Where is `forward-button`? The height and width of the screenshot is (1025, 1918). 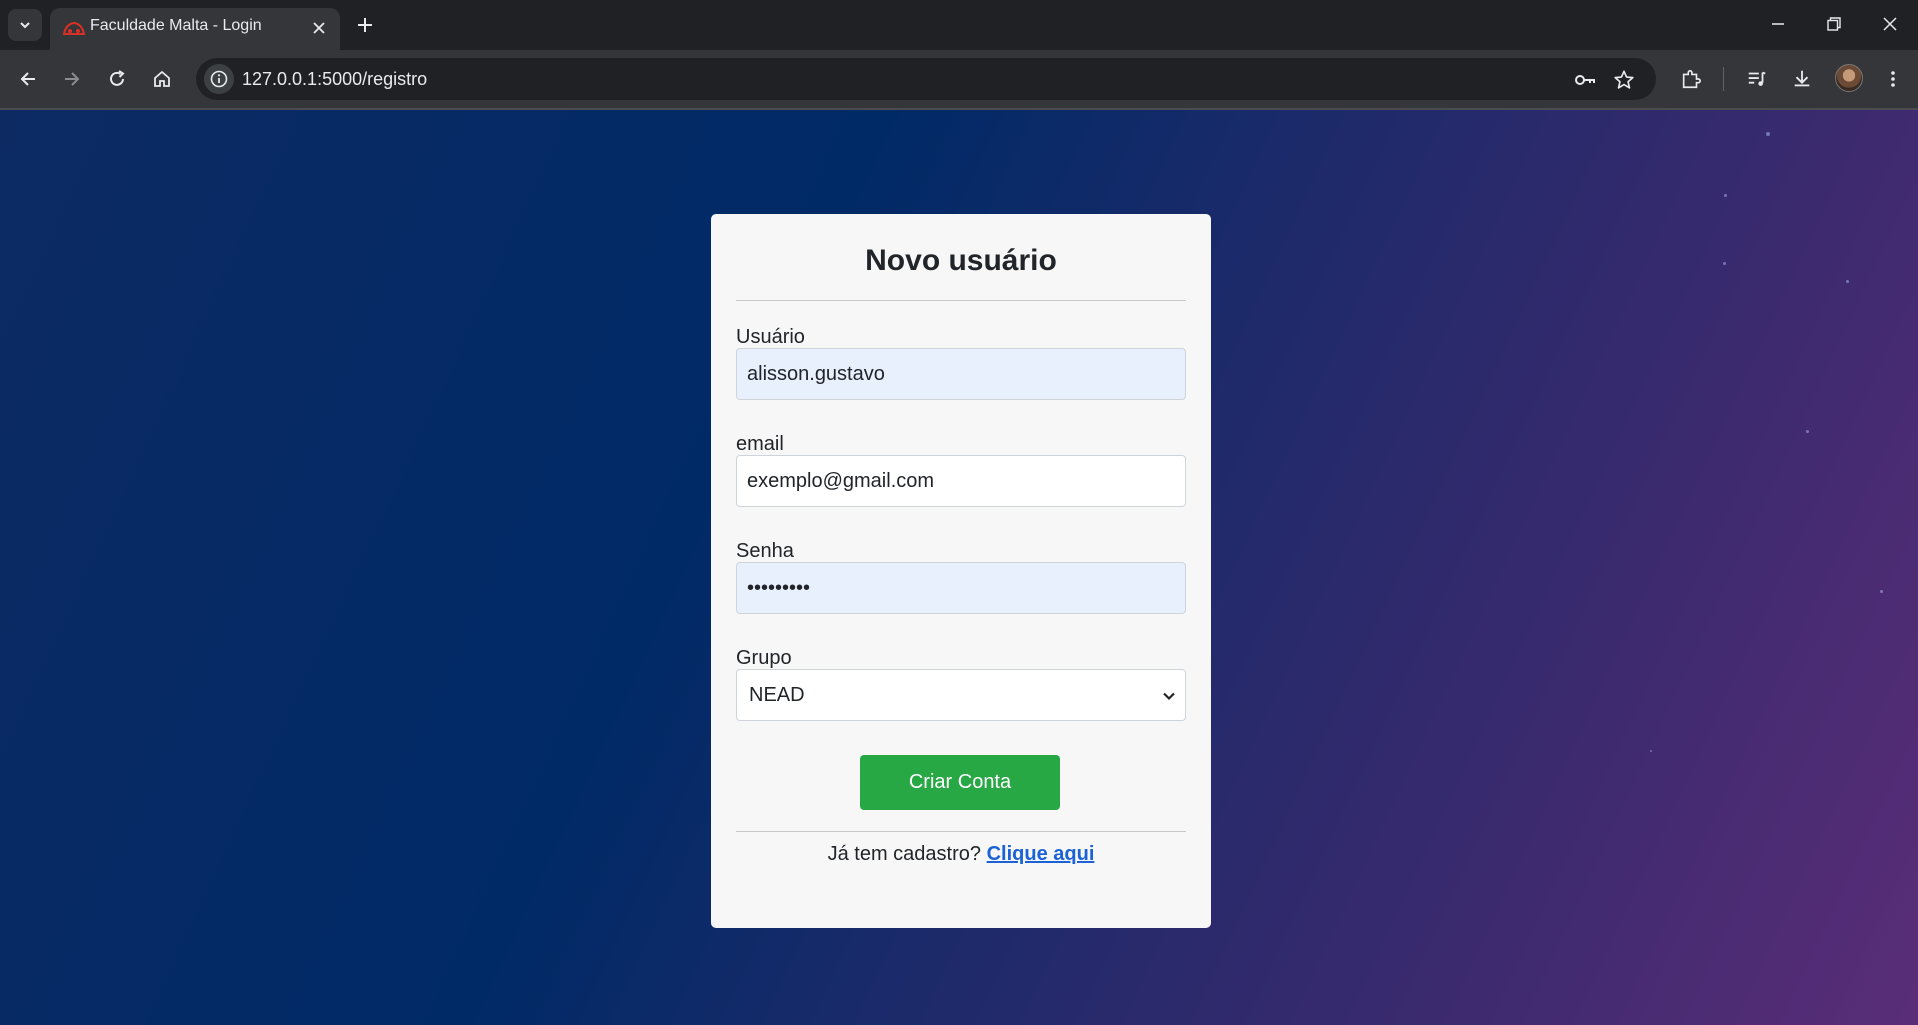
forward-button is located at coordinates (72, 79).